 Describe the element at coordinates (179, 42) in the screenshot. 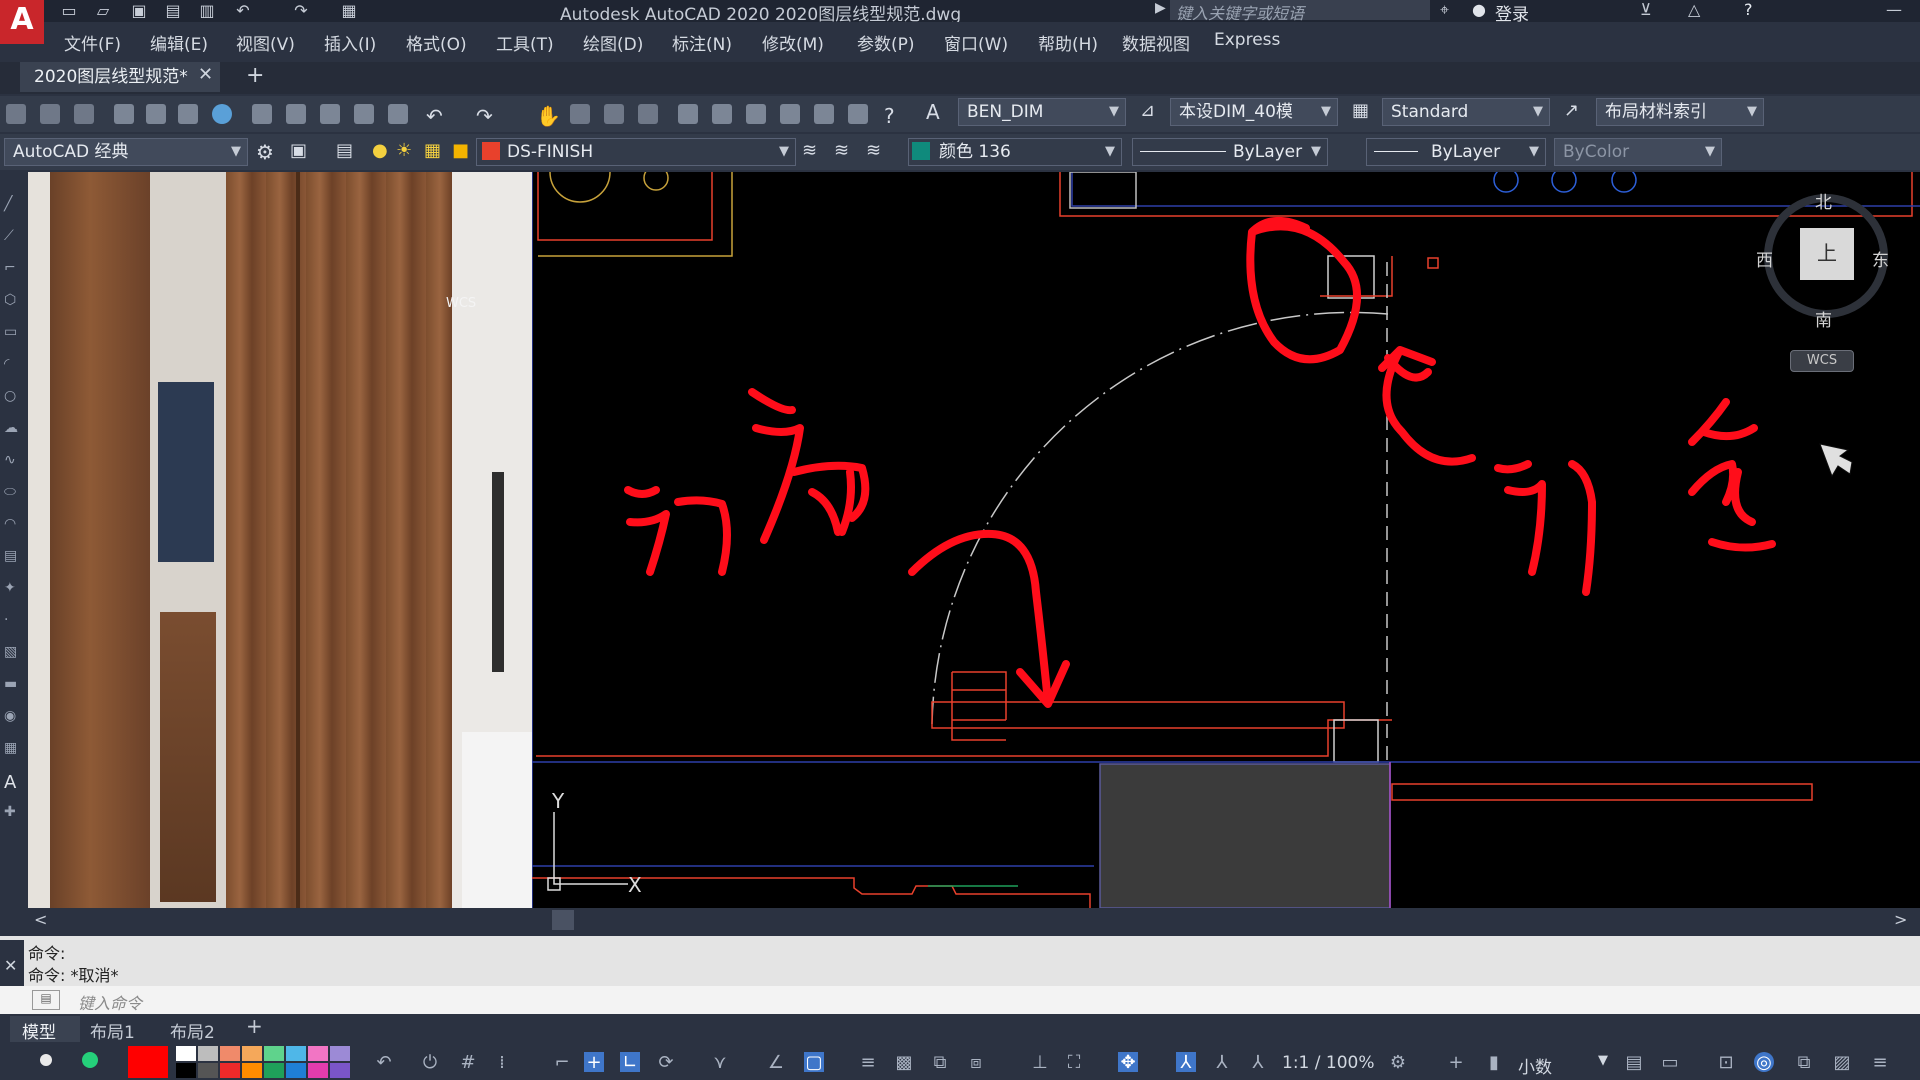

I see `menu-edit: 编辑(E)` at that location.